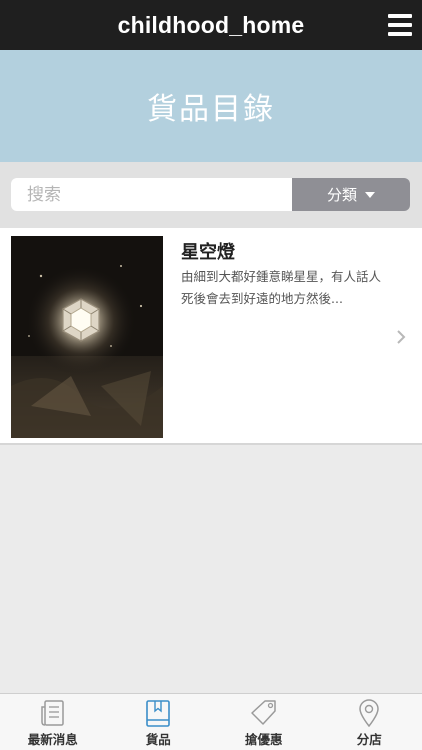  Describe the element at coordinates (369, 713) in the screenshot. I see `map-pin-icon` at that location.